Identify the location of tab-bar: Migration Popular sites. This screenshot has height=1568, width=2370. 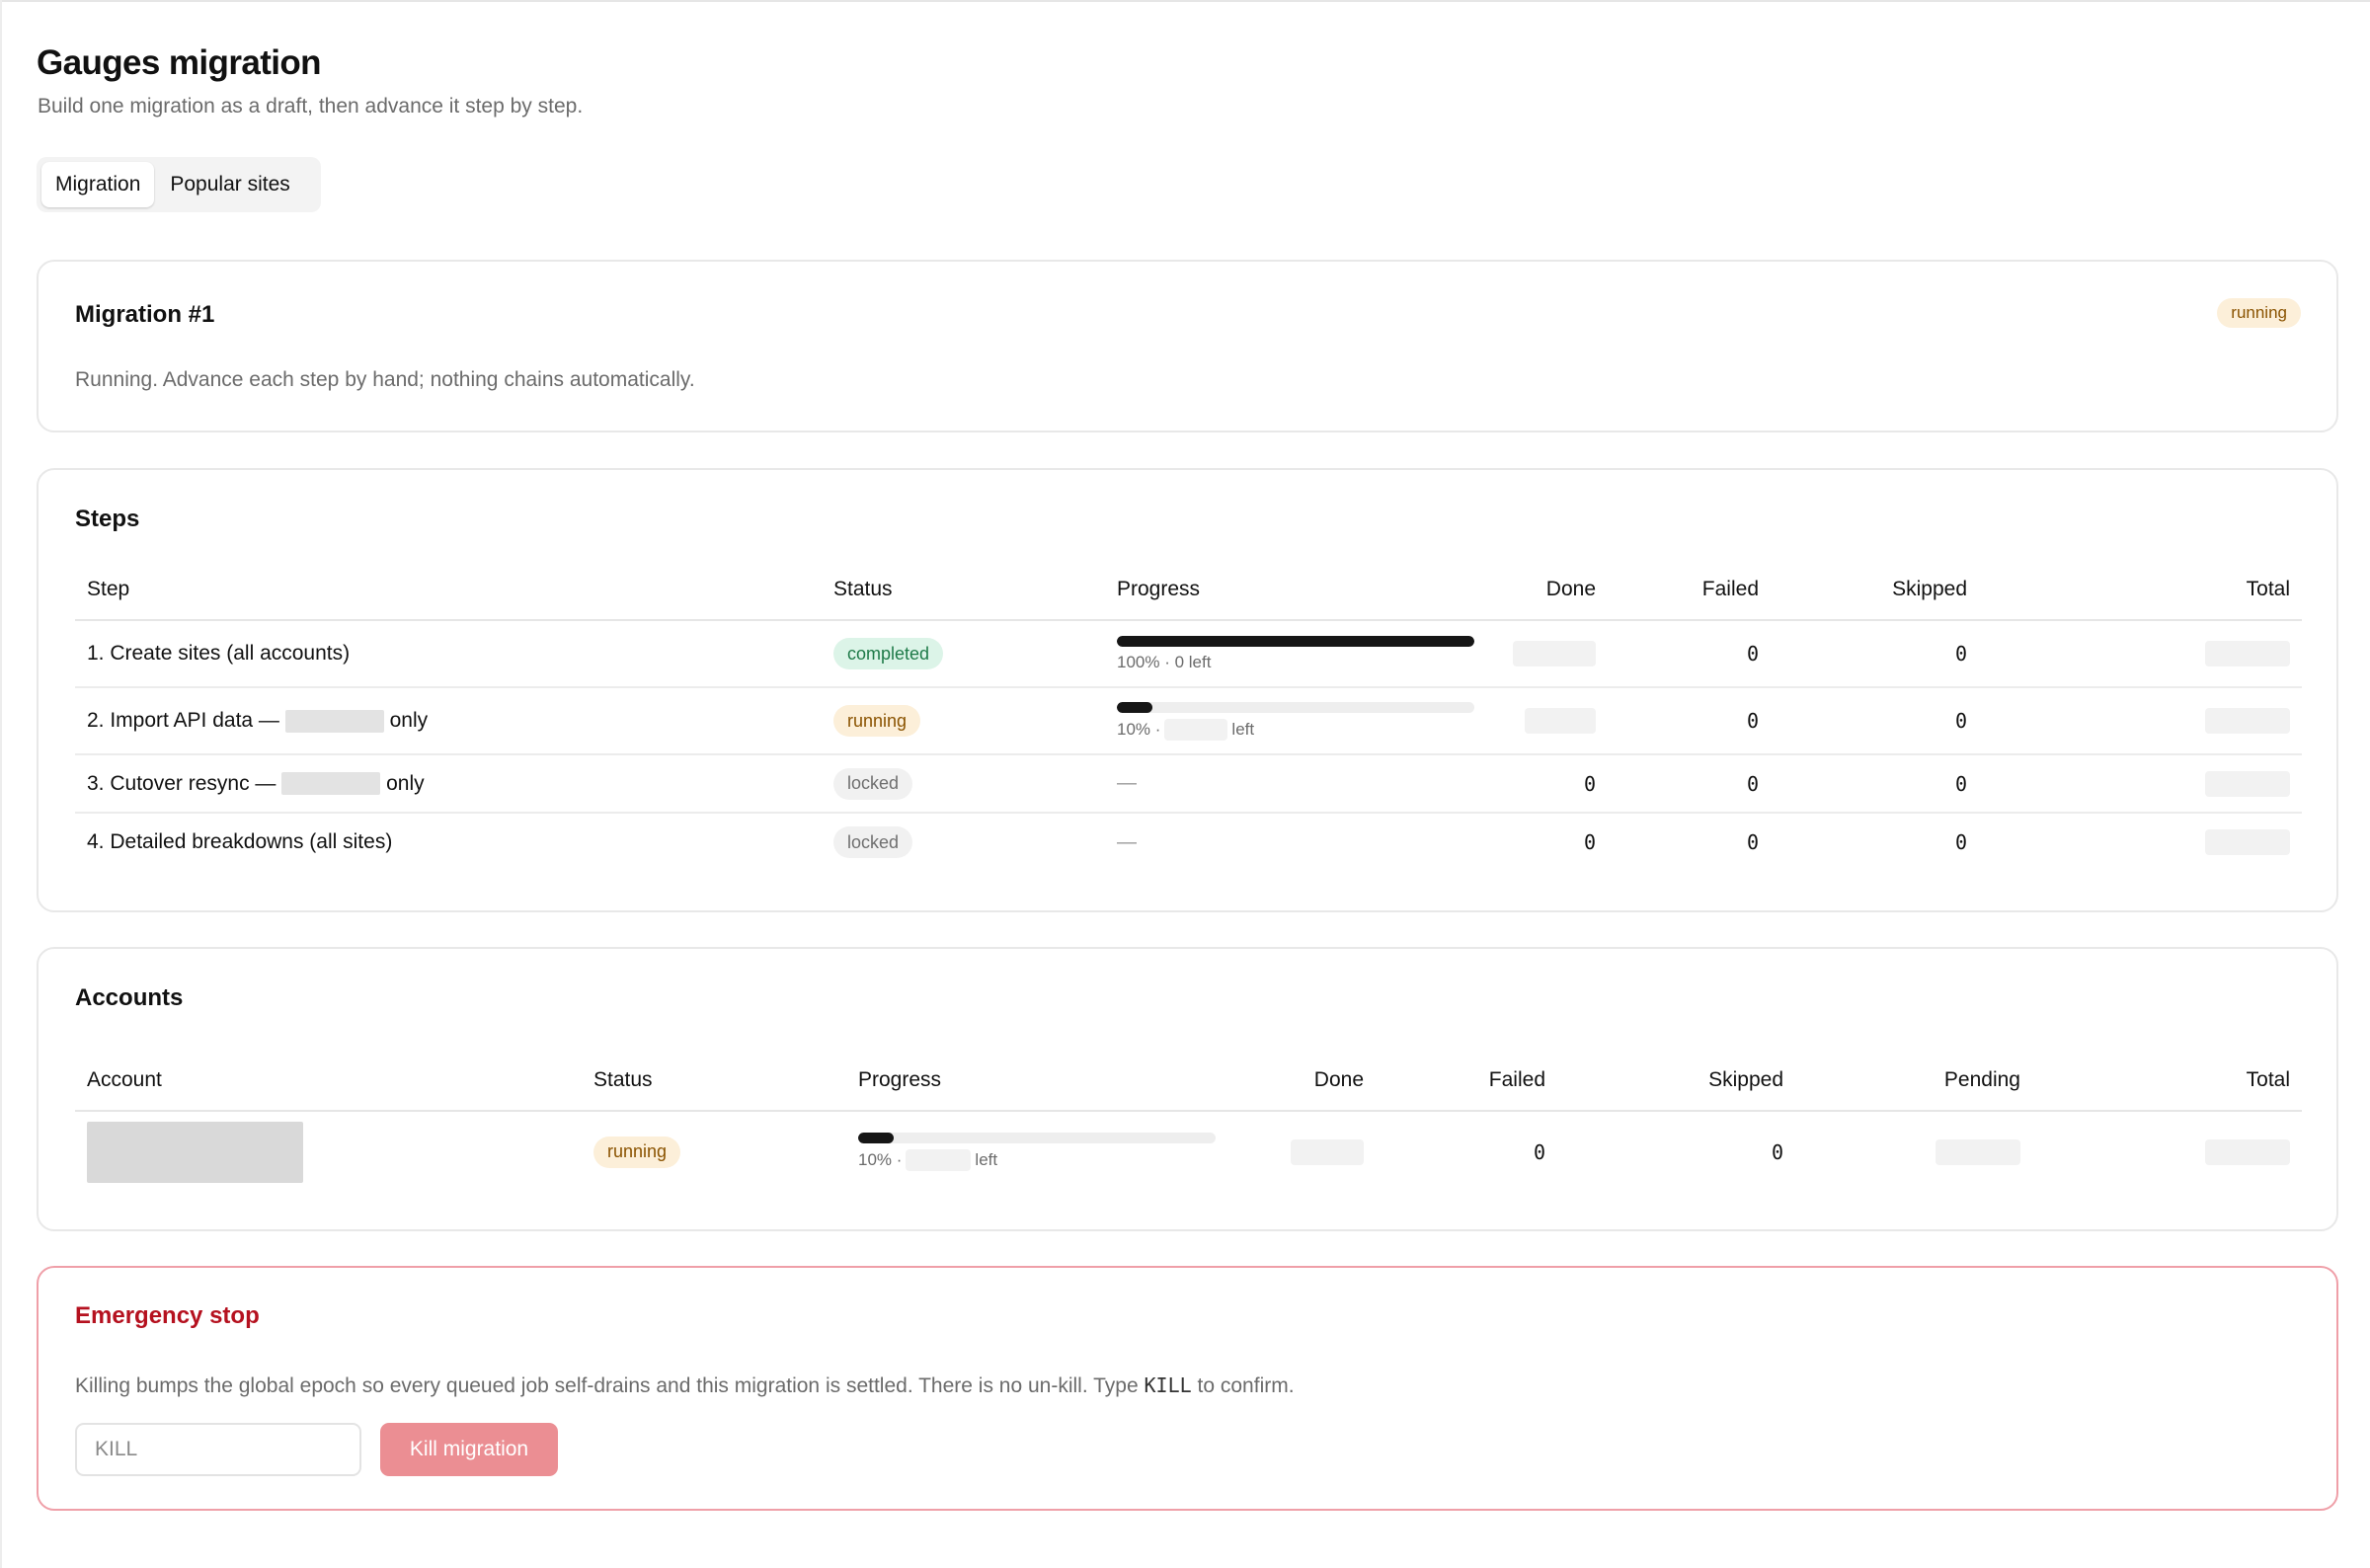
(179, 184).